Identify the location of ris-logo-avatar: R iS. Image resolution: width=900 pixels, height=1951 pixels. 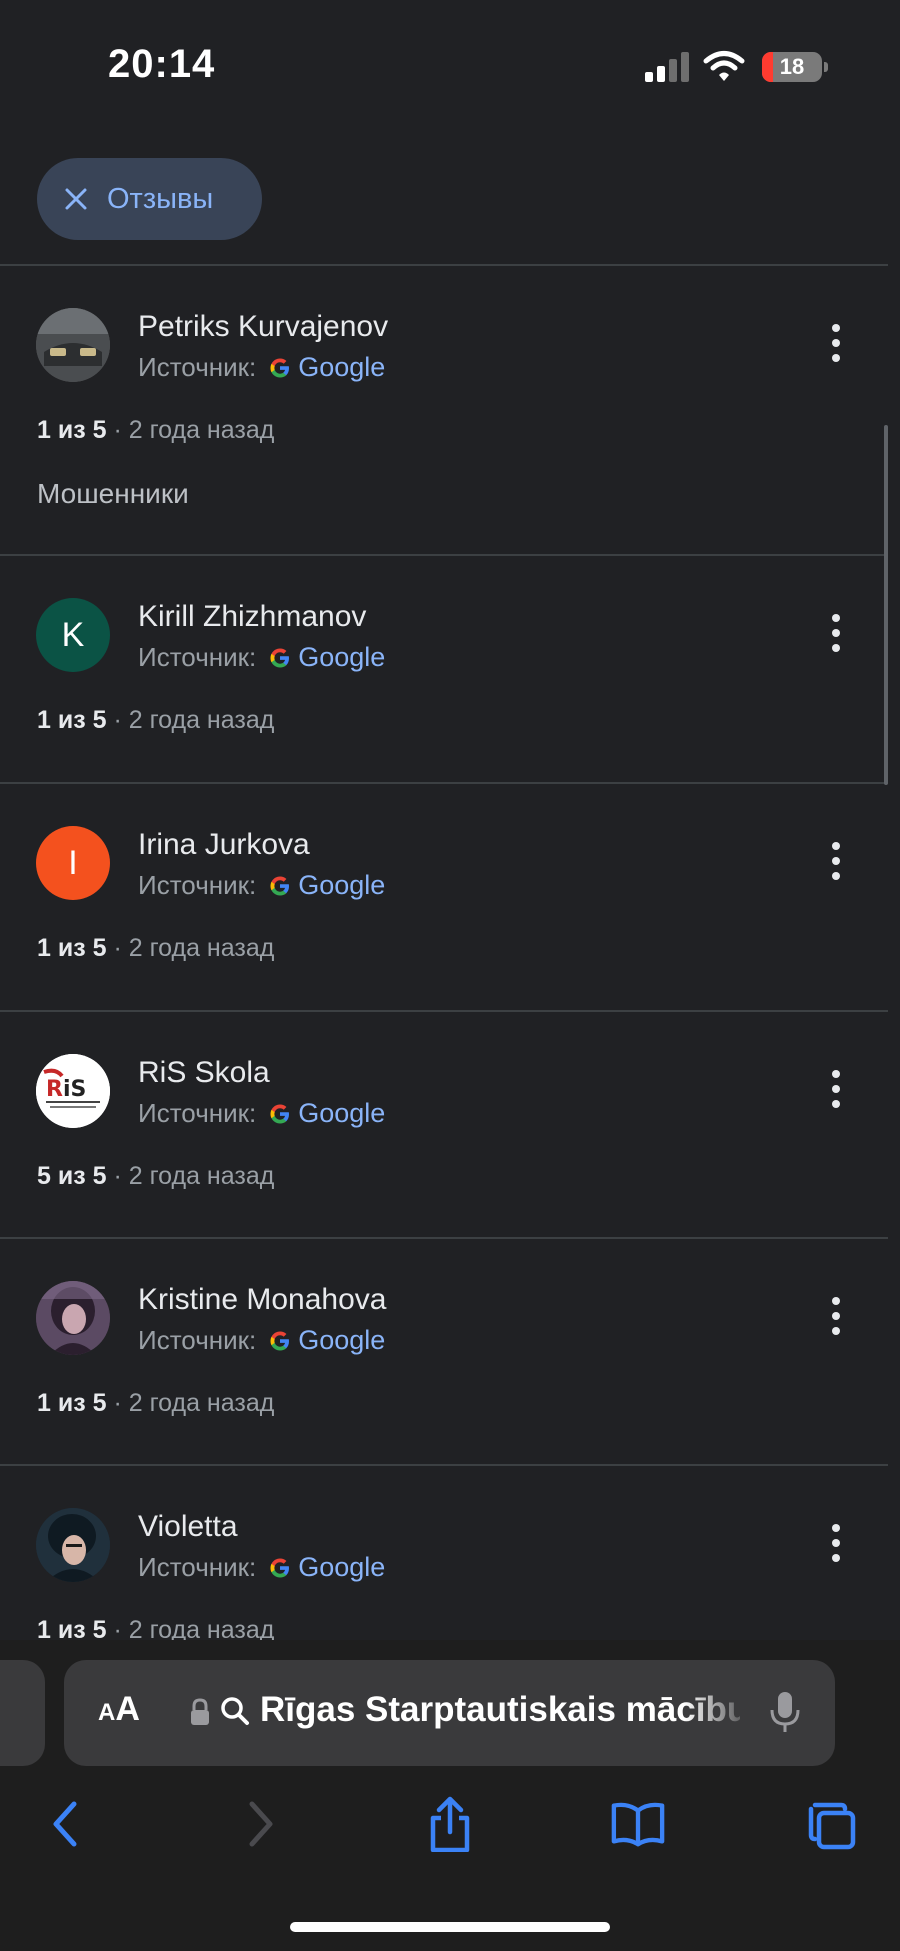
(73, 1091).